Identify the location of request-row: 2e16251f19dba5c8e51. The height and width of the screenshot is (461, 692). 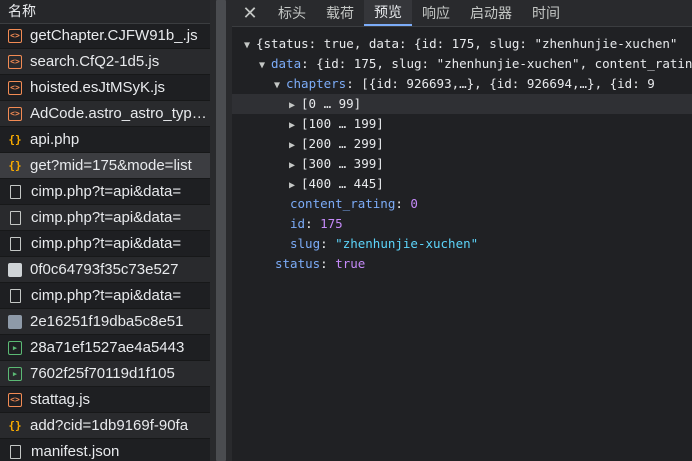
(105, 322).